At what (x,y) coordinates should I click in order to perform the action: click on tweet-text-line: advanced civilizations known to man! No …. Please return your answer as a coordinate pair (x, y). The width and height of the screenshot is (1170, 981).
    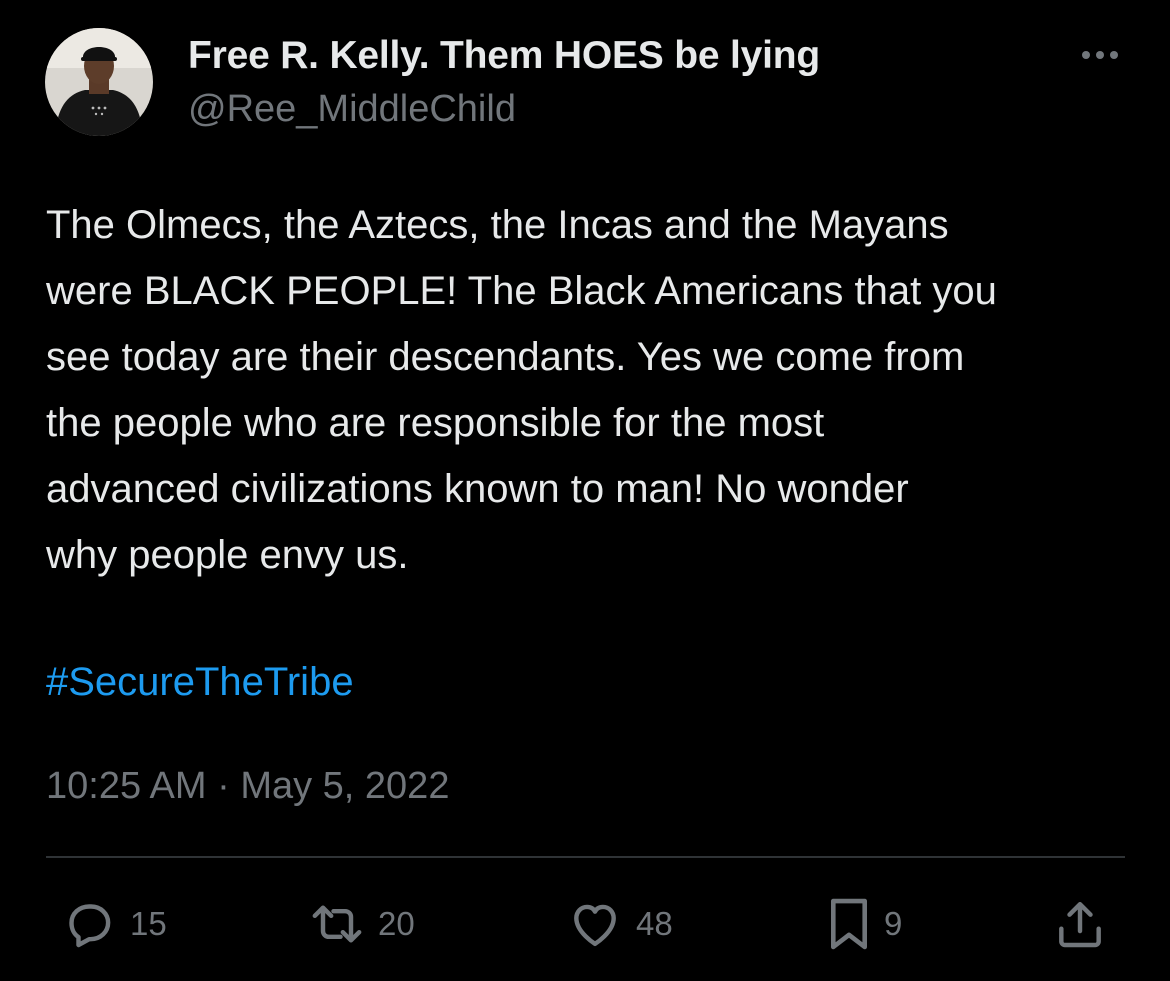
    Looking at the image, I should click on (477, 489).